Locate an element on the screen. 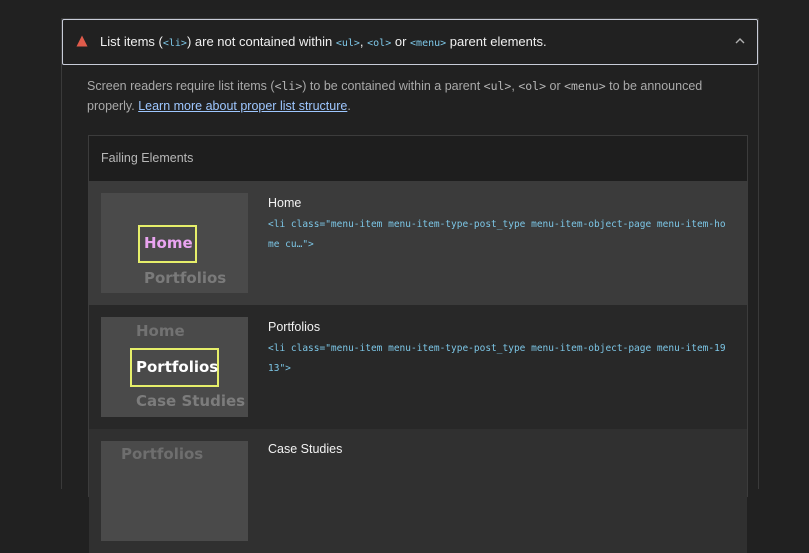  thumb-primary-label: Home is located at coordinates (168, 243).